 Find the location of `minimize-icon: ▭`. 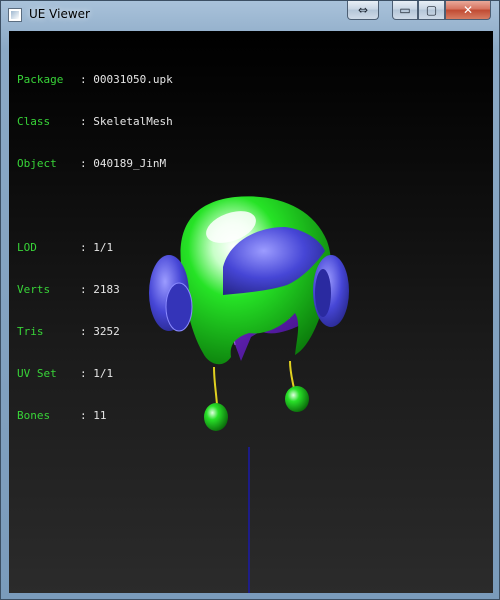

minimize-icon: ▭ is located at coordinates (405, 10).